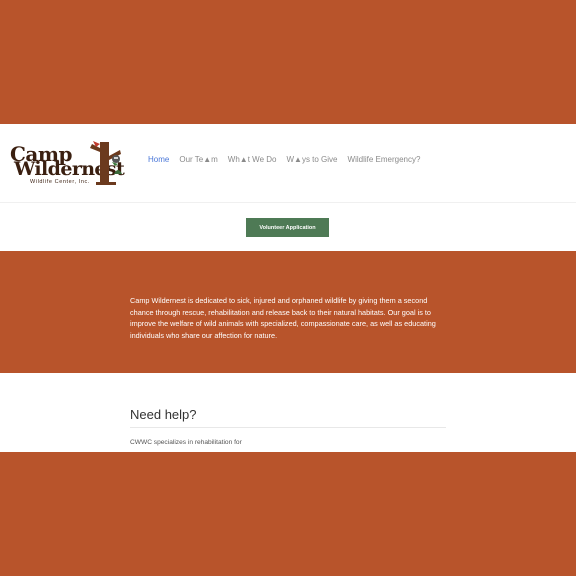 The image size is (576, 576). Describe the element at coordinates (163, 414) in the screenshot. I see `help-heading: Need help?` at that location.